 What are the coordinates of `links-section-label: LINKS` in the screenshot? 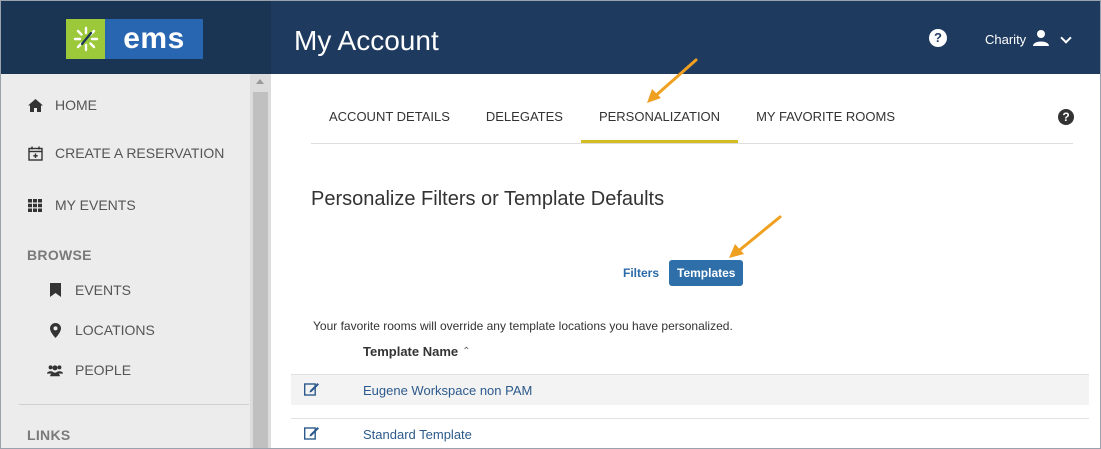 It's located at (49, 435).